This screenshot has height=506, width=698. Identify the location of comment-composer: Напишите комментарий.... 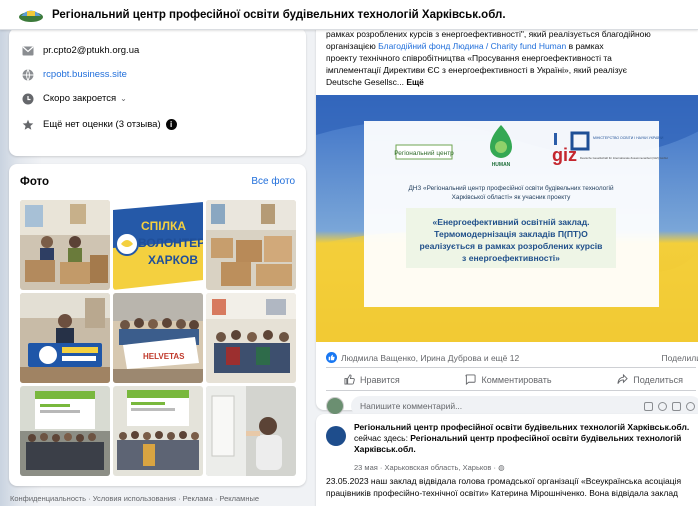
(512, 406).